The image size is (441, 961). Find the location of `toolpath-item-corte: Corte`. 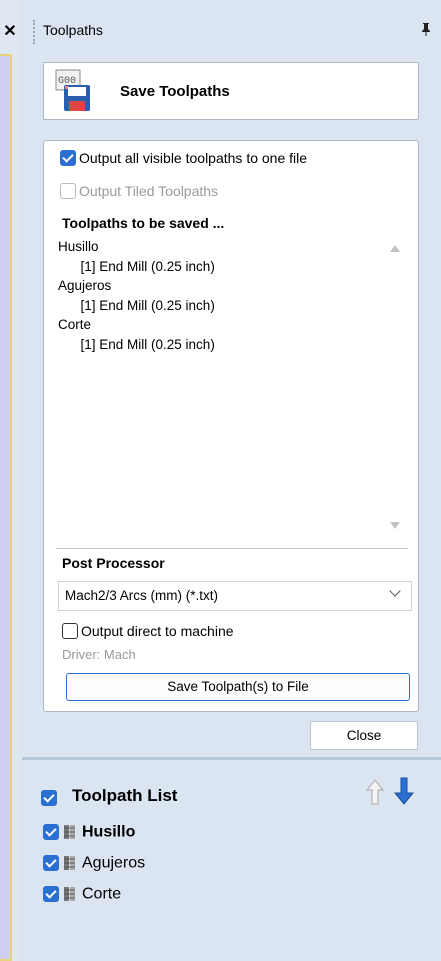

toolpath-item-corte: Corte is located at coordinates (82, 894).